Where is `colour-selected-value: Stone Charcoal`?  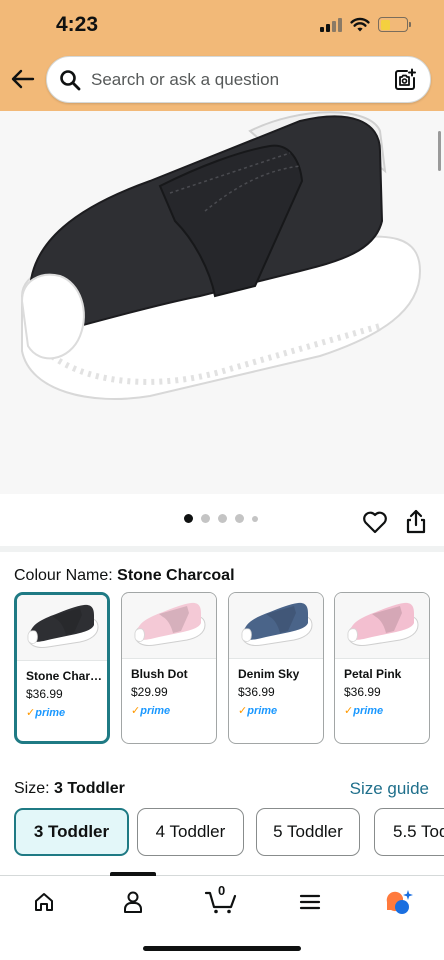 colour-selected-value: Stone Charcoal is located at coordinates (176, 575).